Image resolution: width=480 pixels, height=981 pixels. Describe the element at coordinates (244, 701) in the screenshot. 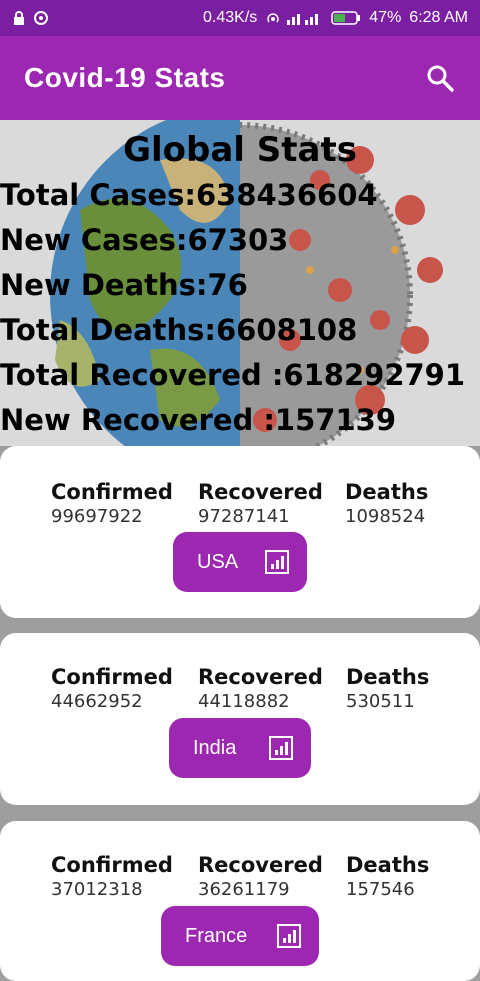

I see `recovered-value: 44118882` at that location.